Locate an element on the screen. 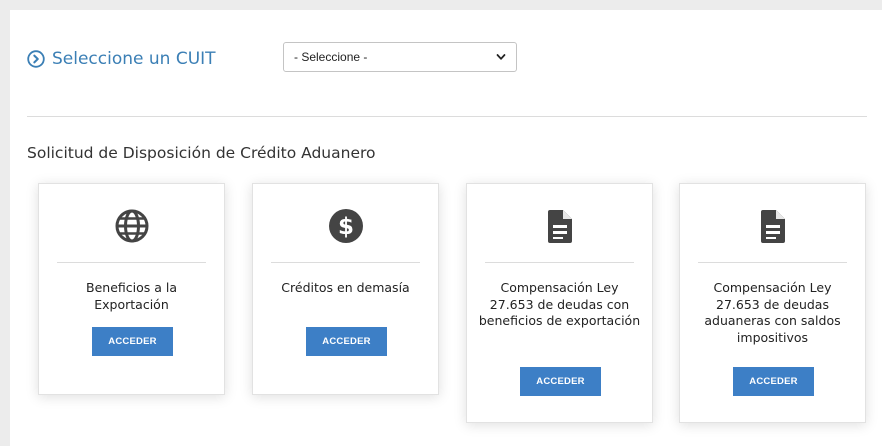  dollar-circle-icon: $ is located at coordinates (345, 226).